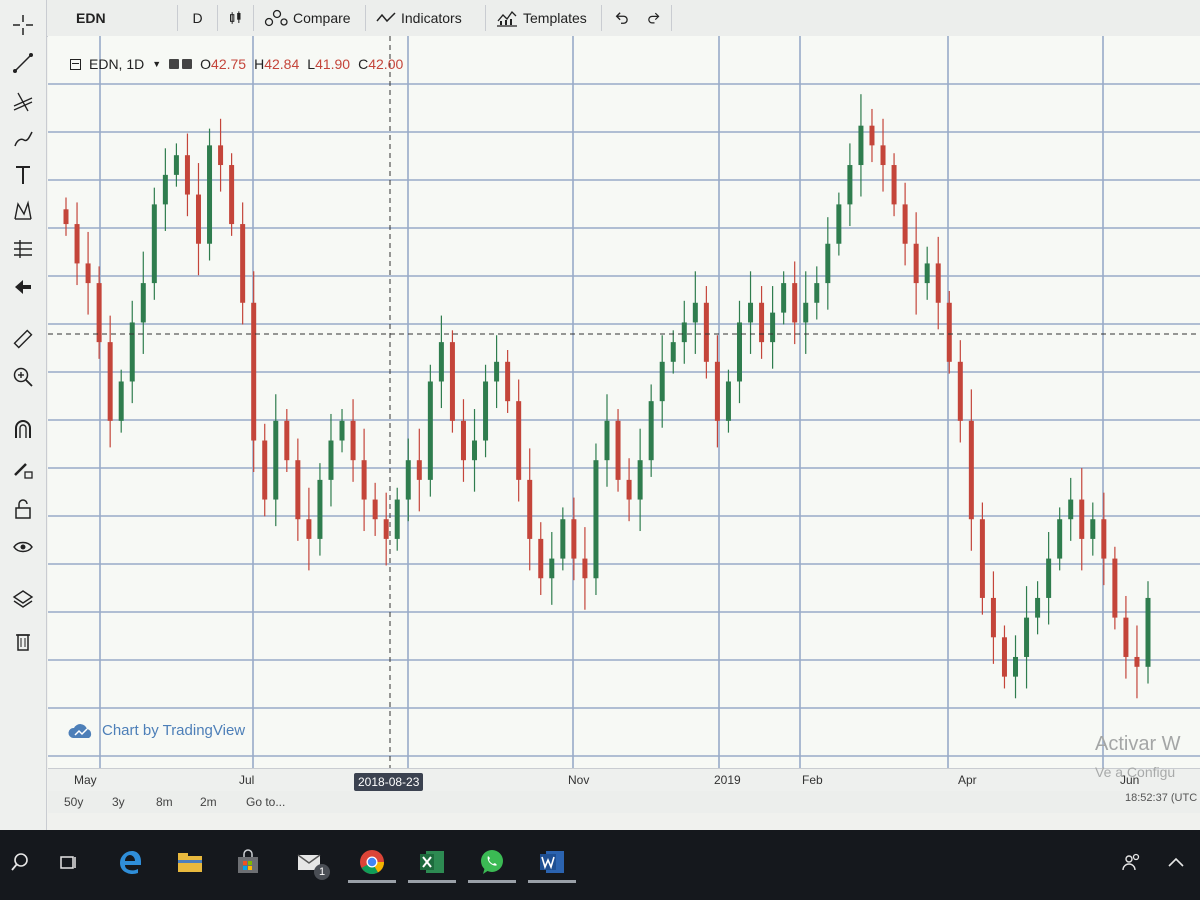  I want to click on templates-button: Templates, so click(544, 18).